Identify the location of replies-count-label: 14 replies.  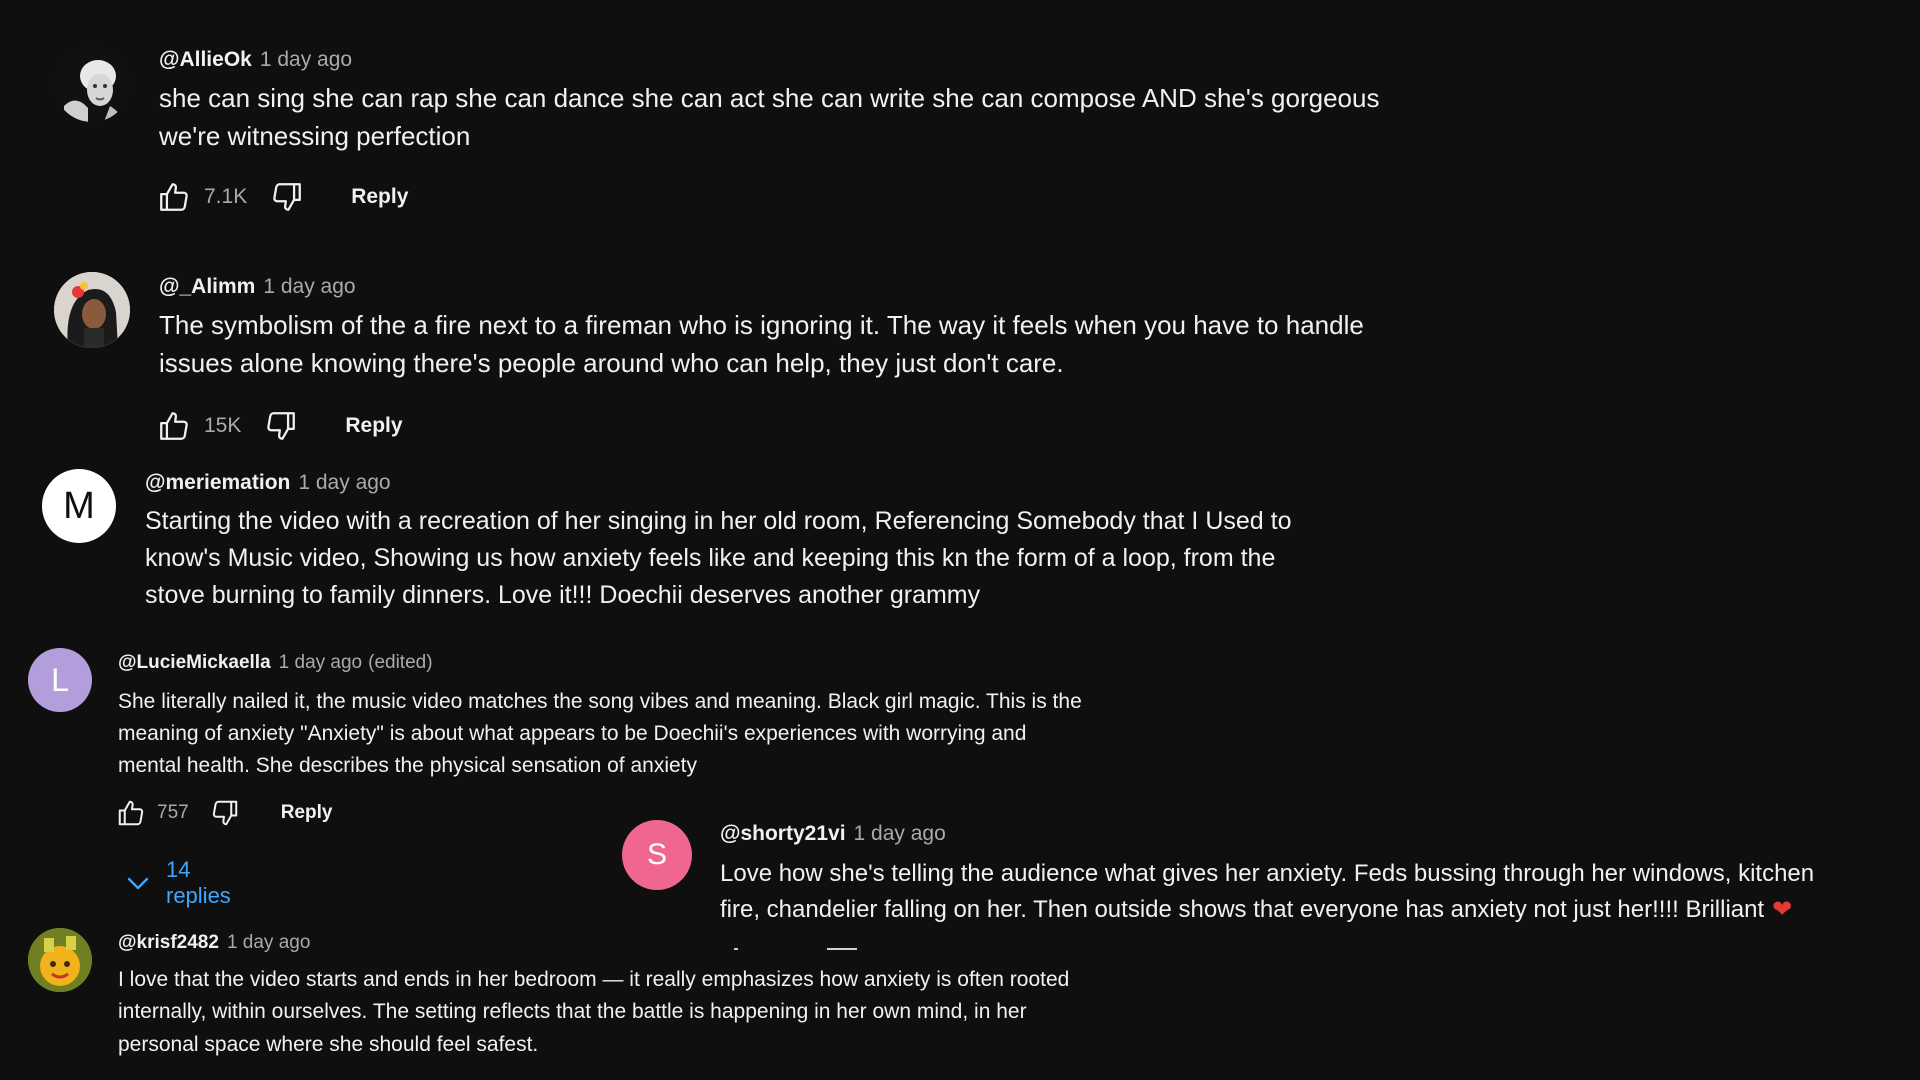
(198, 882).